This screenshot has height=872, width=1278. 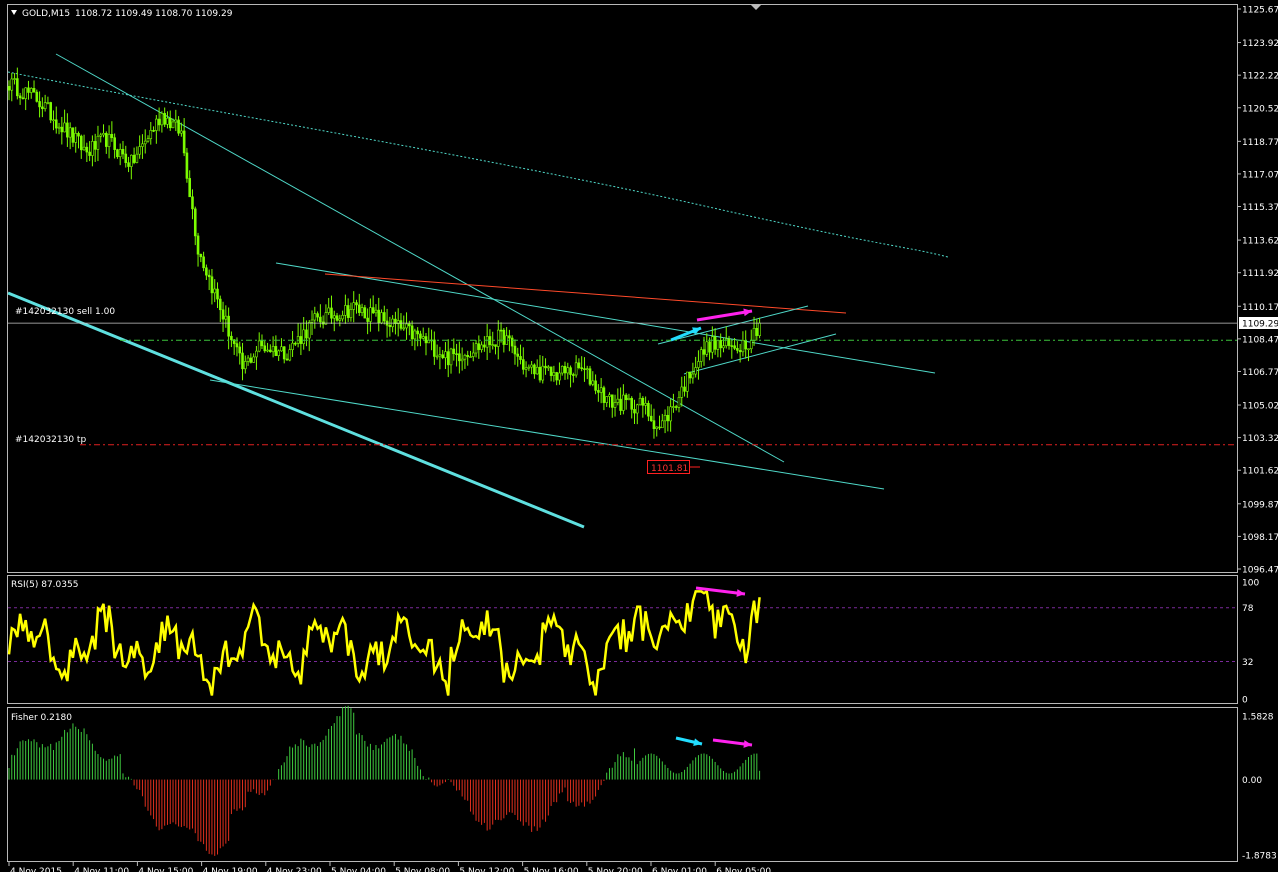 I want to click on falling-channel-bottom, so click(x=547, y=434).